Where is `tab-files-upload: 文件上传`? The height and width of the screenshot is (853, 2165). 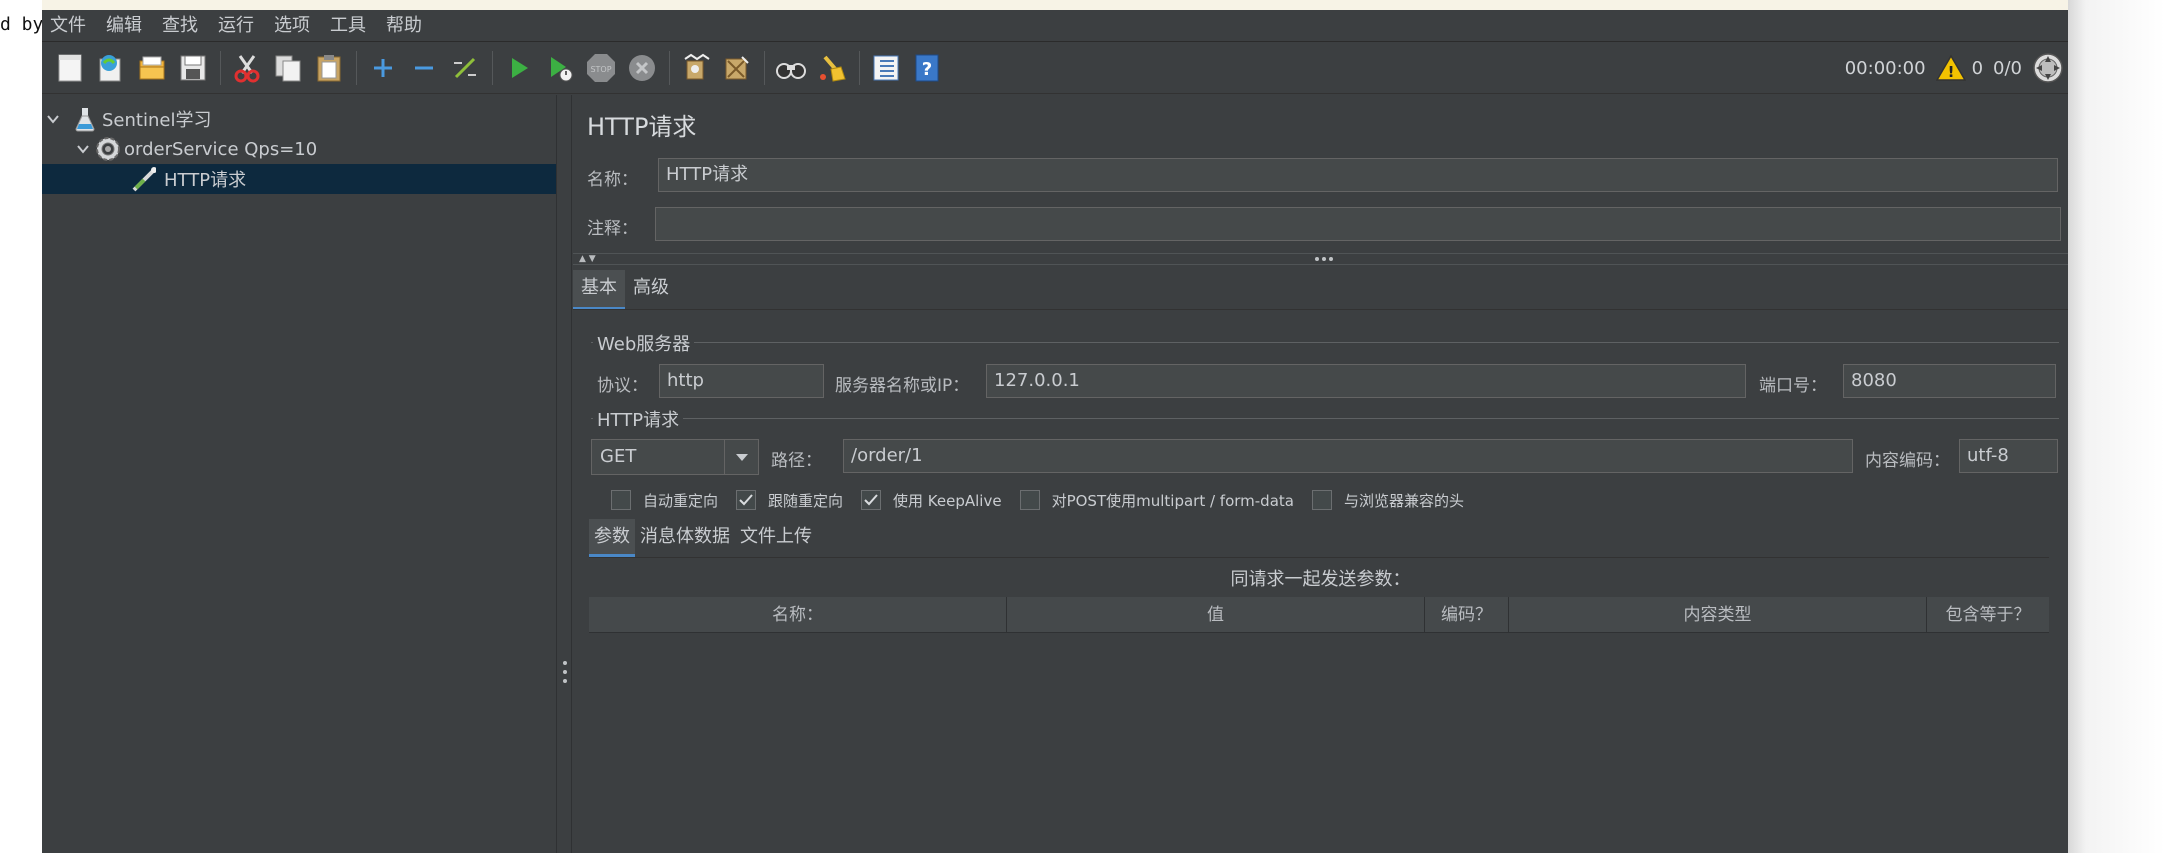
tab-files-upload: 文件上传 is located at coordinates (776, 538).